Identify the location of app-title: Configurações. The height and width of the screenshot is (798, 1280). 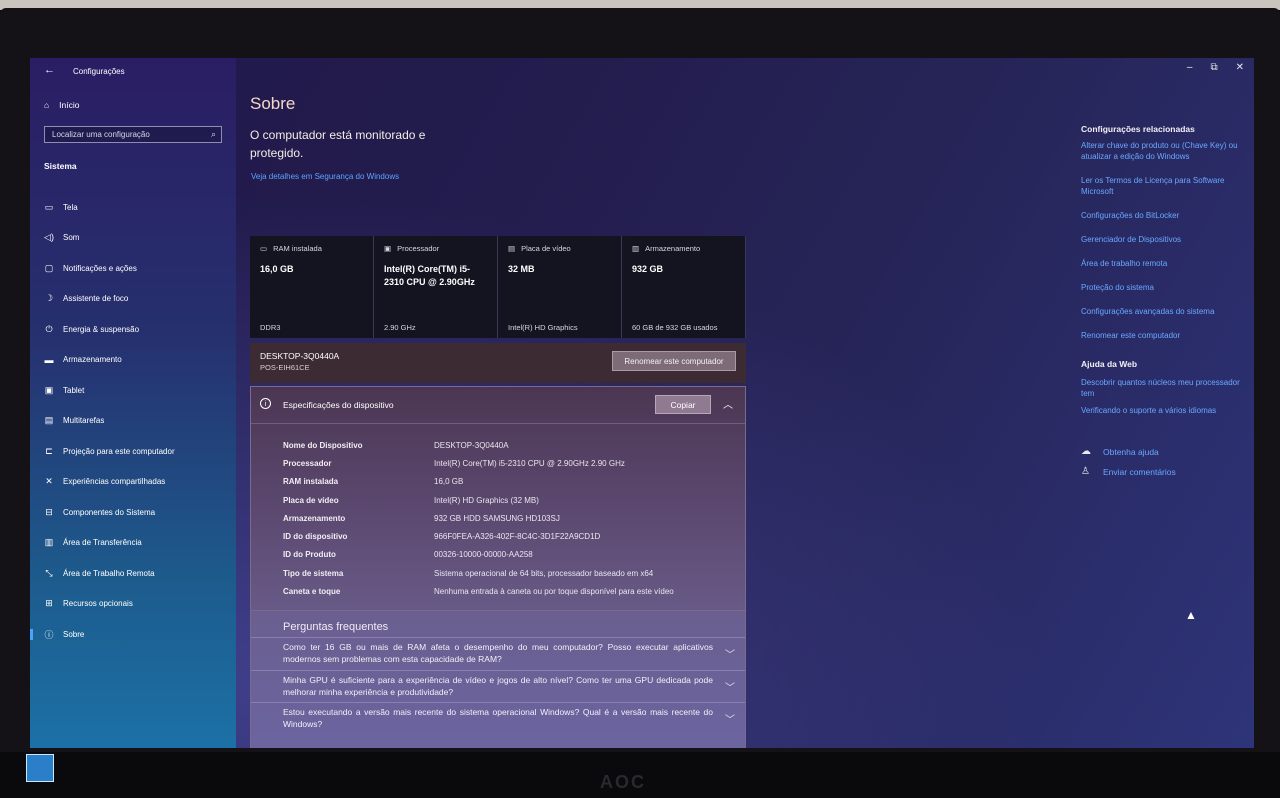
(99, 71).